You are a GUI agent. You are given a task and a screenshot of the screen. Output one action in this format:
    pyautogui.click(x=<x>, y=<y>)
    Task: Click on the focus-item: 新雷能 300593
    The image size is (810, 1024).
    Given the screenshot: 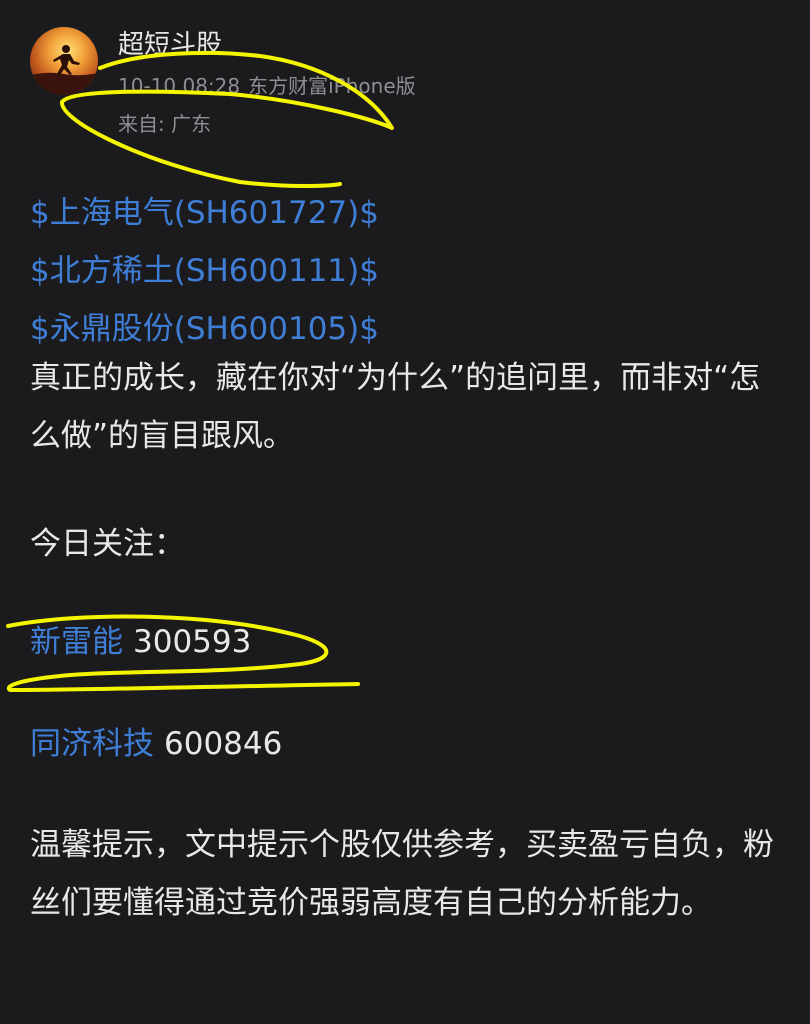 What is the action you would take?
    pyautogui.click(x=140, y=642)
    